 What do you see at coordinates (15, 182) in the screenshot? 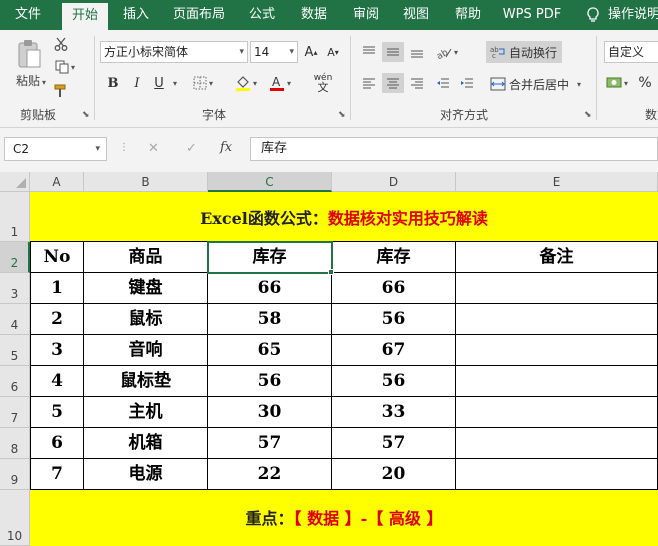
I see `select-all-corner` at bounding box center [15, 182].